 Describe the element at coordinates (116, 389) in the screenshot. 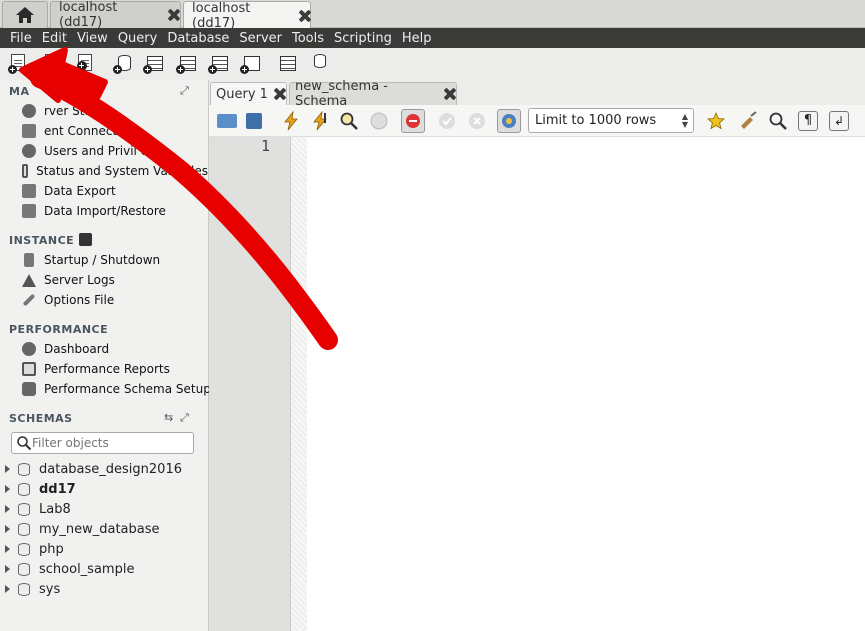

I see `performance-schema-setup-item: Performance Schema Setup` at that location.